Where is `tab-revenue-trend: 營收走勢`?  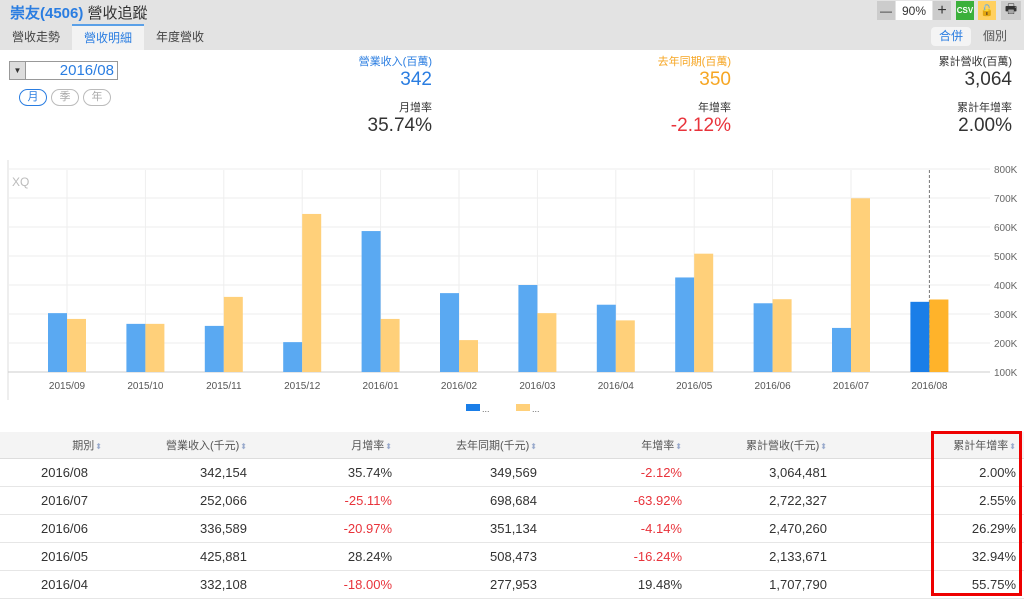
tab-revenue-trend: 營收走勢 is located at coordinates (36, 37).